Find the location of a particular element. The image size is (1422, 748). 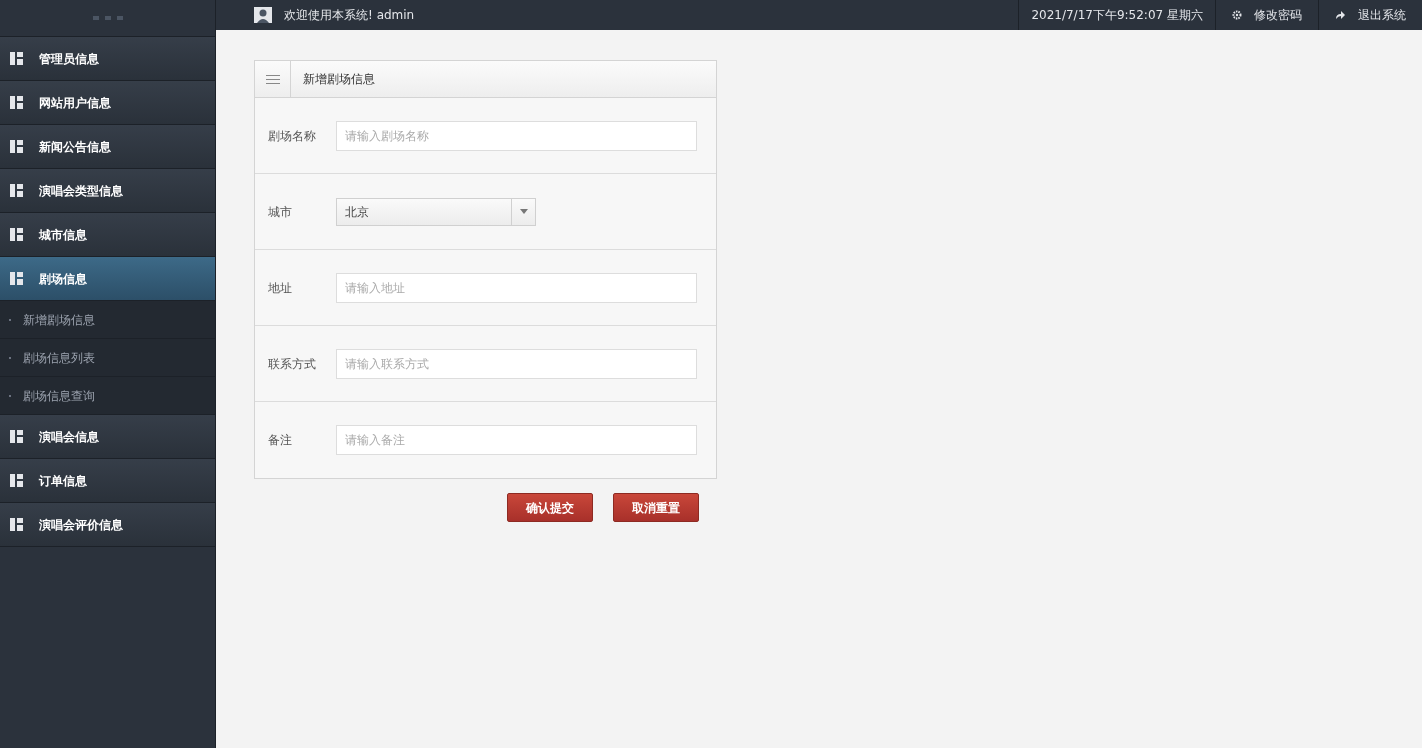

panel-title: 新增剧场信息 is located at coordinates (338, 79).